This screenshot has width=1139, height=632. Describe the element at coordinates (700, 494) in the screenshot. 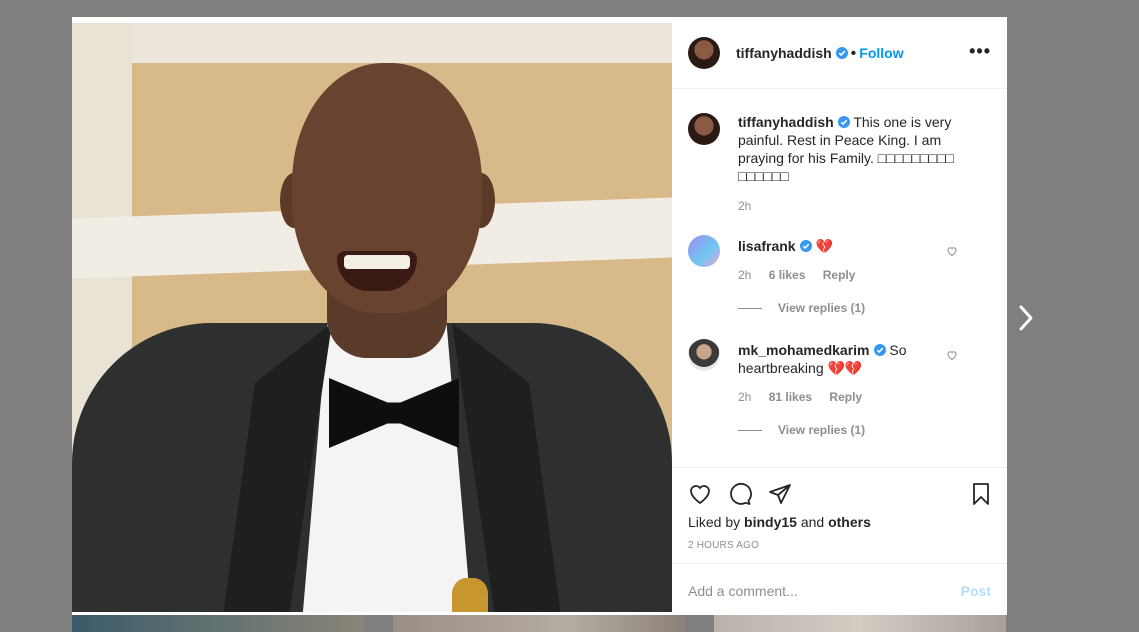

I see `like-heart-icon` at that location.